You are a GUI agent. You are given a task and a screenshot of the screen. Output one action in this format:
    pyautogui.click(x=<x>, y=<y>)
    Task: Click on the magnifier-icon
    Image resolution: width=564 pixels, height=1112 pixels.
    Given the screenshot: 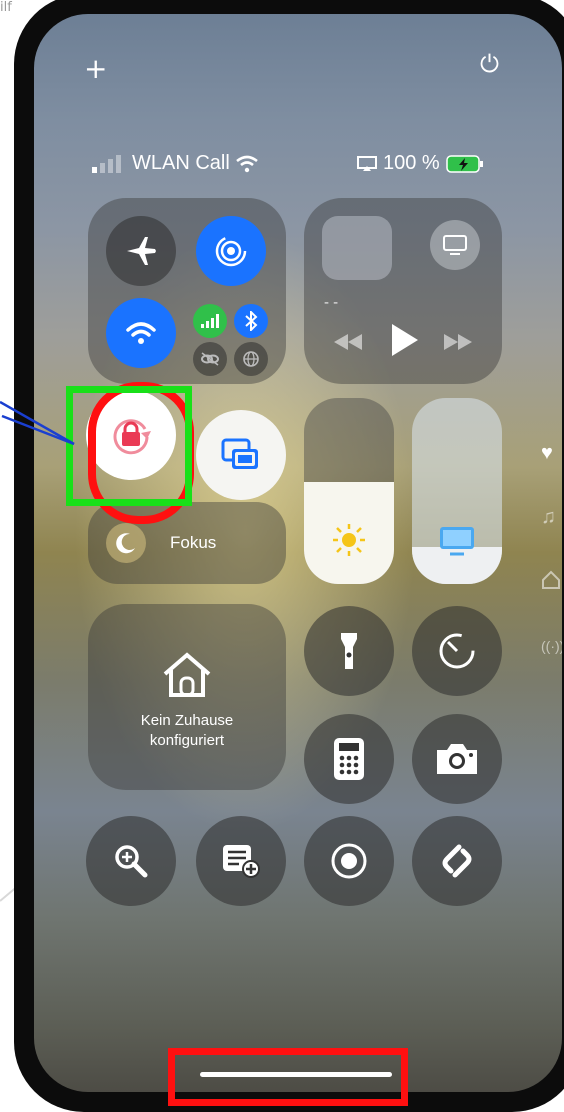 What is the action you would take?
    pyautogui.click(x=131, y=861)
    